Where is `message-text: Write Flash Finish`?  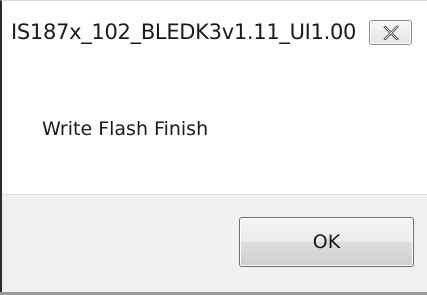
message-text: Write Flash Finish is located at coordinates (125, 129).